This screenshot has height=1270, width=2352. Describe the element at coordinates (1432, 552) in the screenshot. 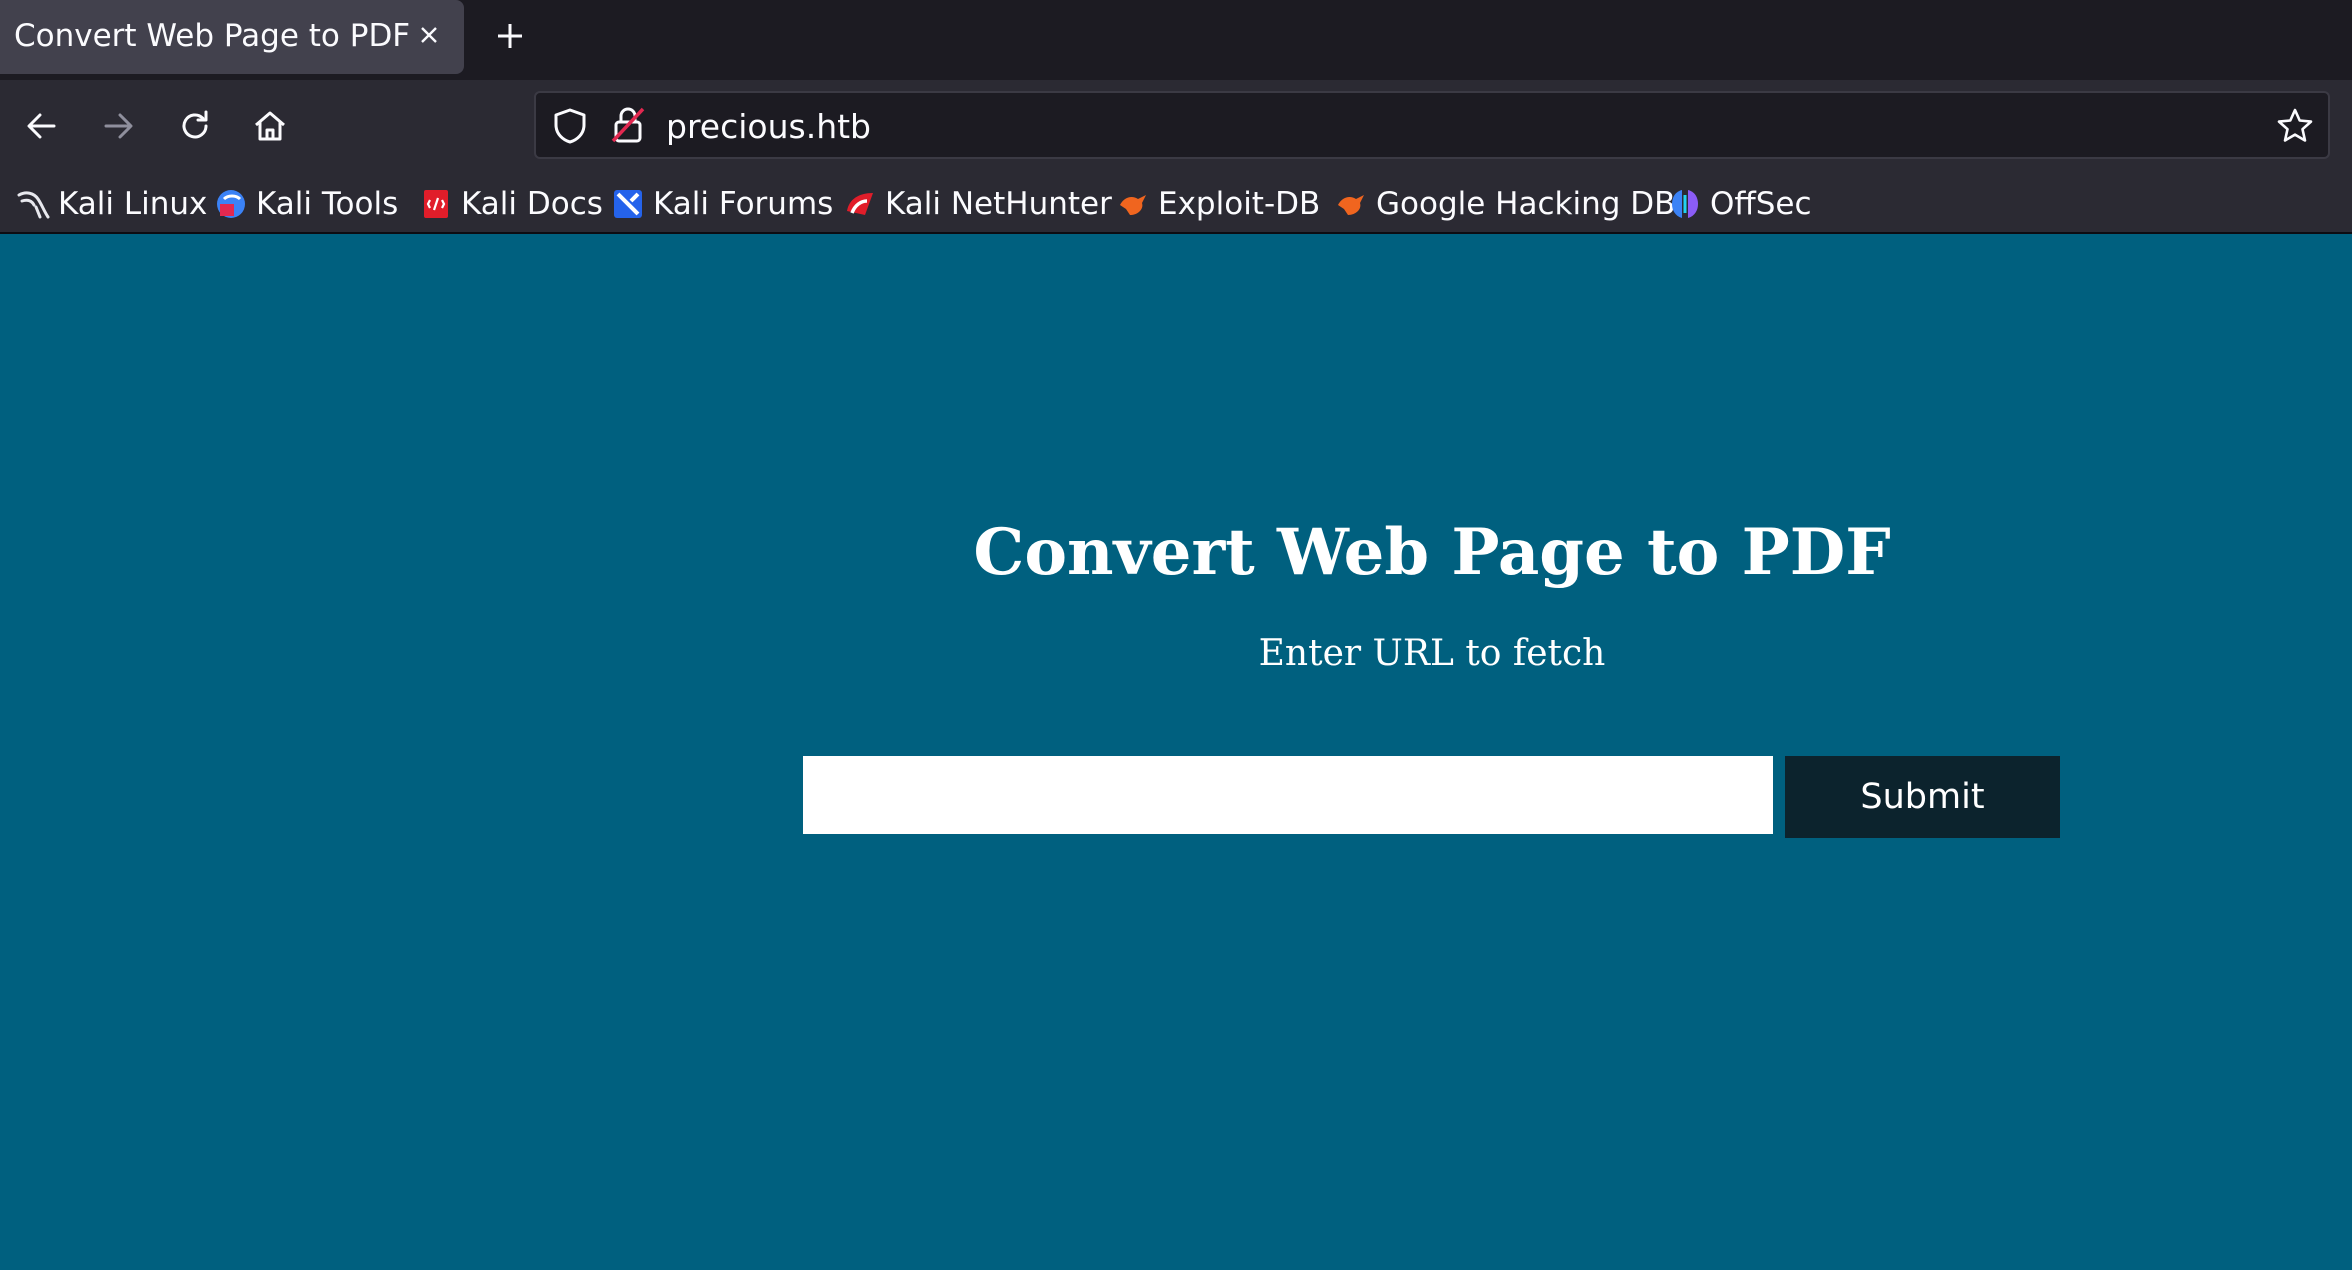

I see `page-title: Convert Web Page to PDF` at that location.